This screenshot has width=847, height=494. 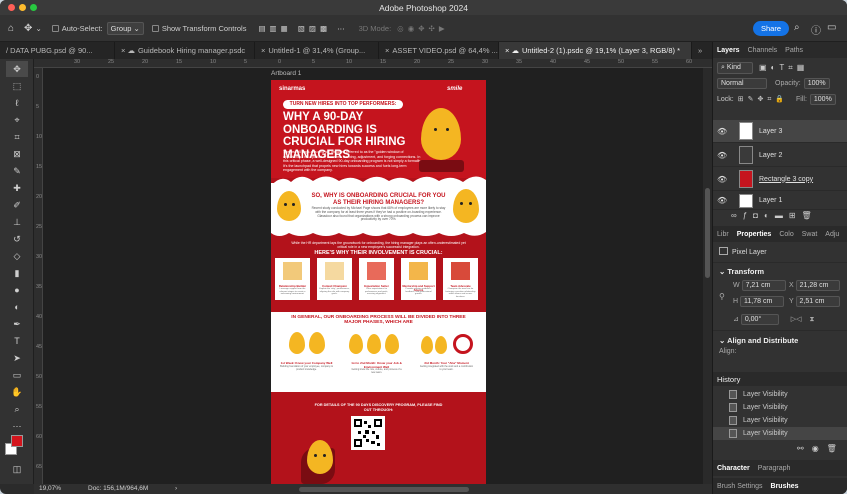 I want to click on lock-icons: ⊞✎✥⌗🔒, so click(x=763, y=99).